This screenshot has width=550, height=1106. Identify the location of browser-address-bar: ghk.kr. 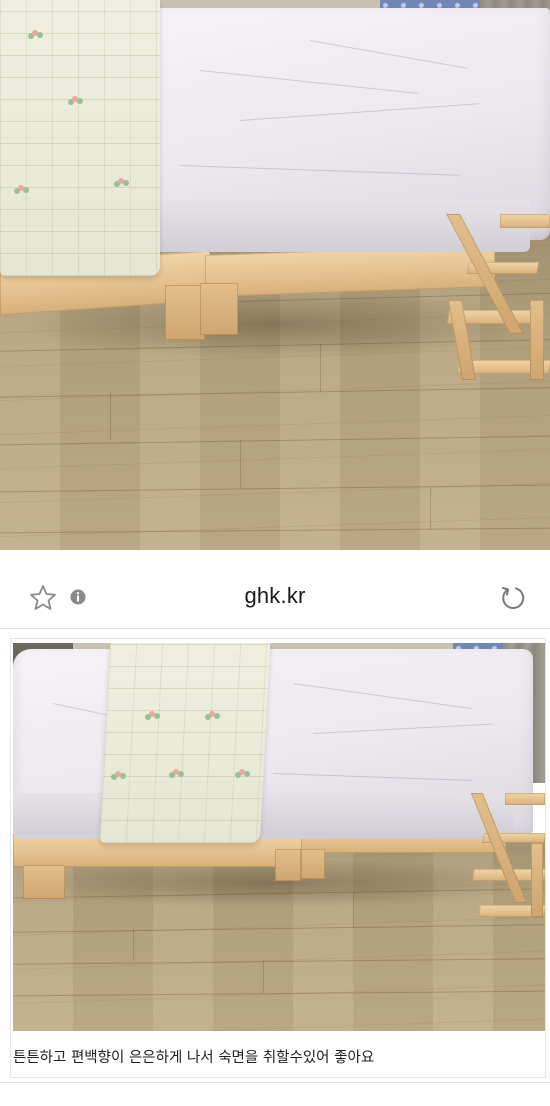
(275, 597).